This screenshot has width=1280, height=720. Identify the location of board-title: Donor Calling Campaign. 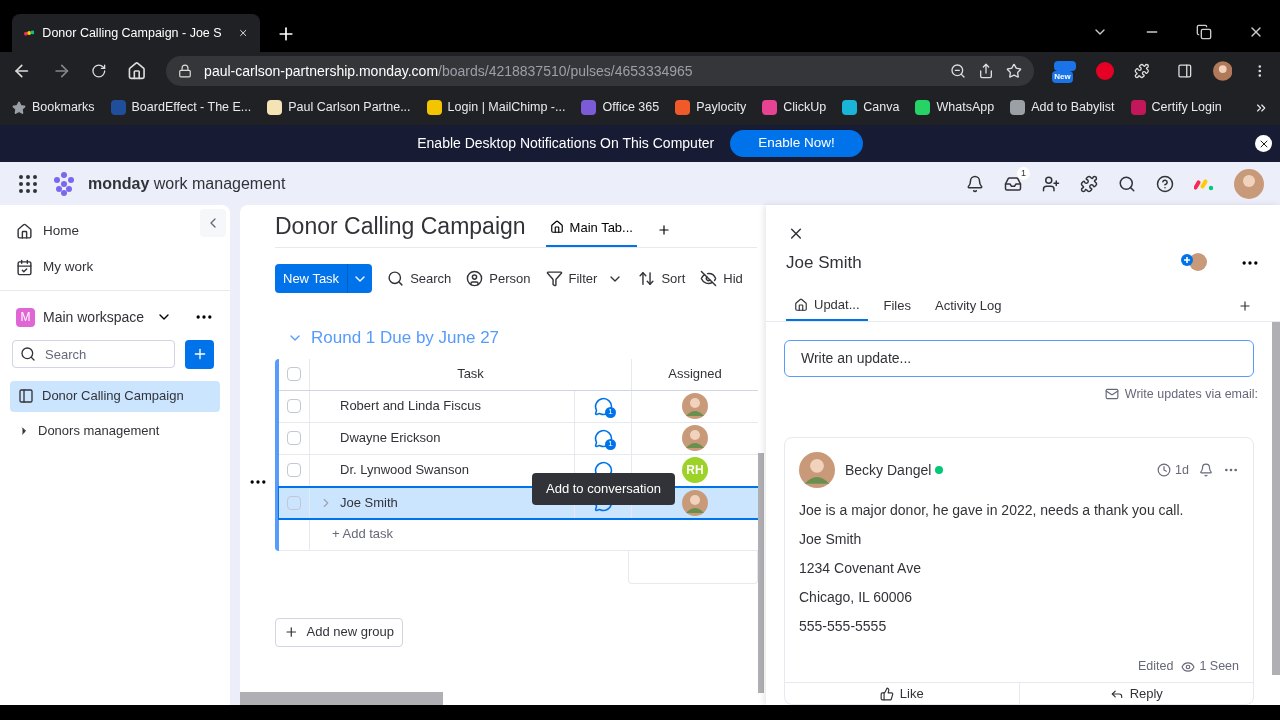
(400, 226).